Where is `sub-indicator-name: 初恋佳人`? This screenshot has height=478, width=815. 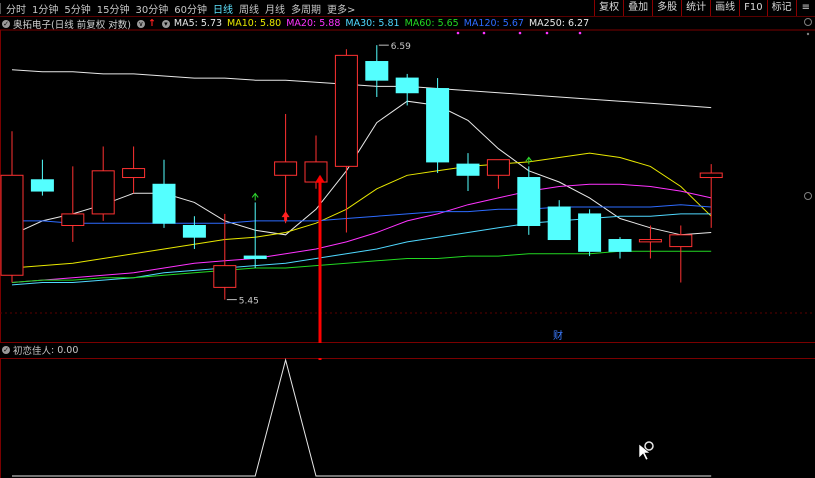 sub-indicator-name: 初恋佳人 is located at coordinates (32, 351).